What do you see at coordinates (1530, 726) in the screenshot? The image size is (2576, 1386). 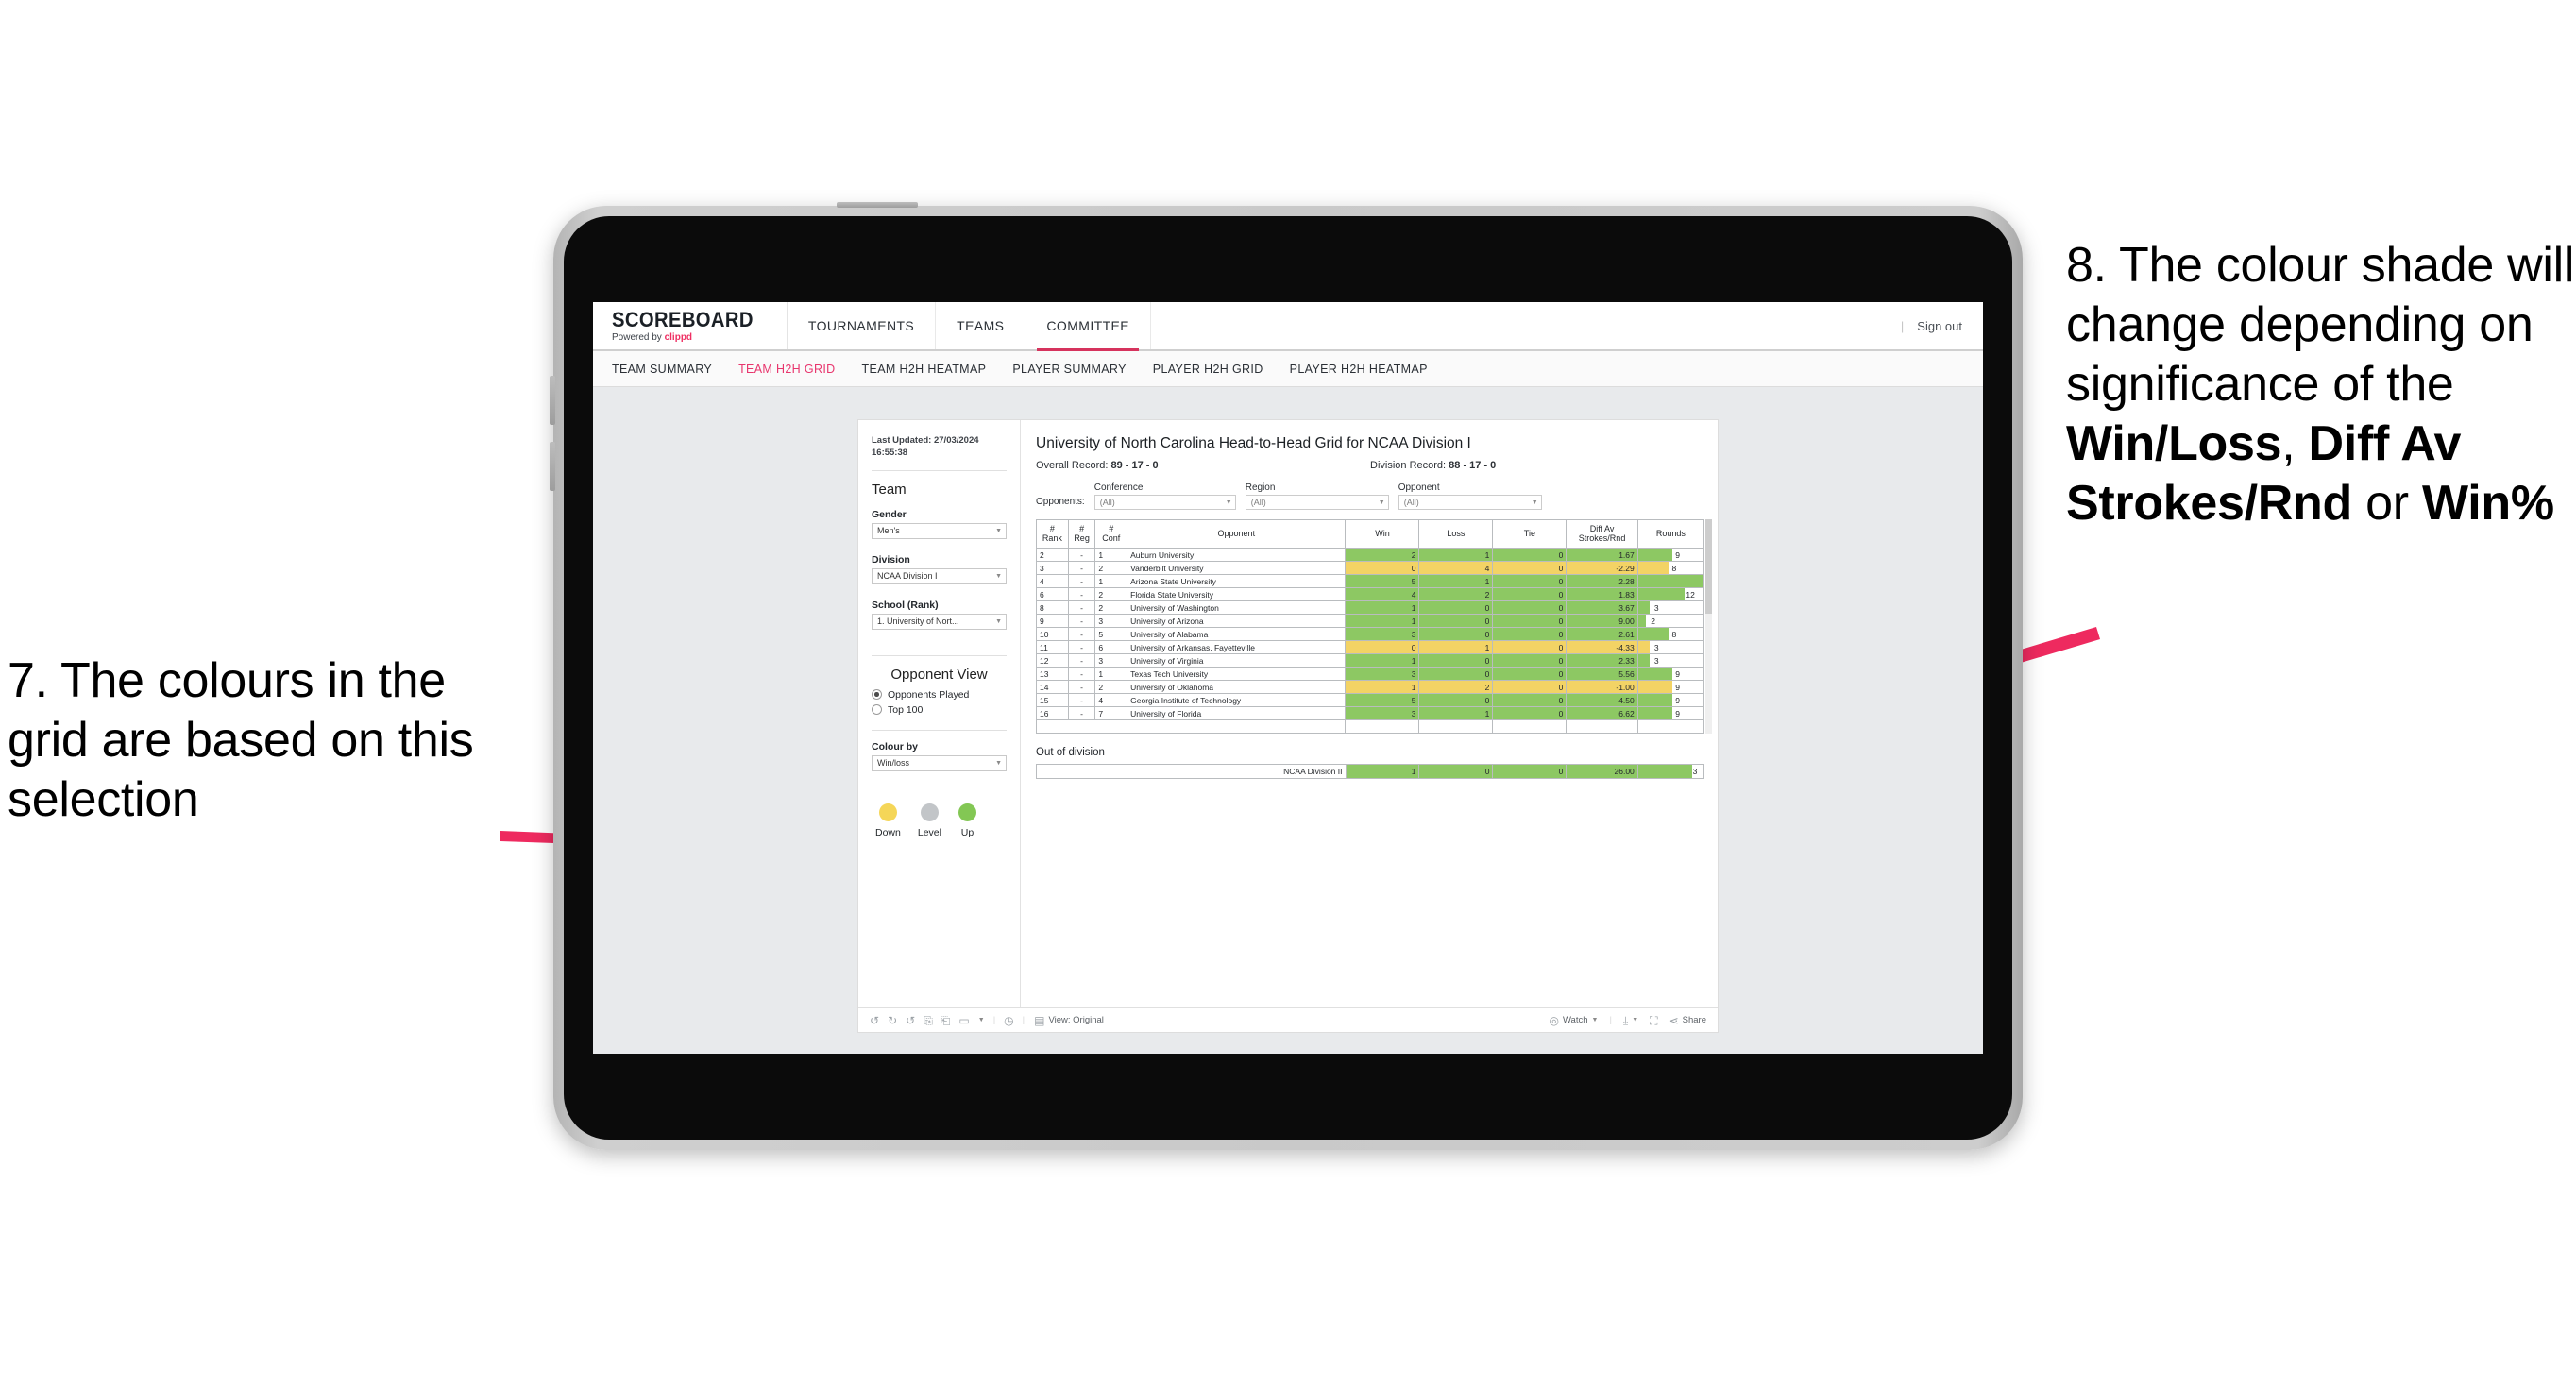 I see `filler-tie` at bounding box center [1530, 726].